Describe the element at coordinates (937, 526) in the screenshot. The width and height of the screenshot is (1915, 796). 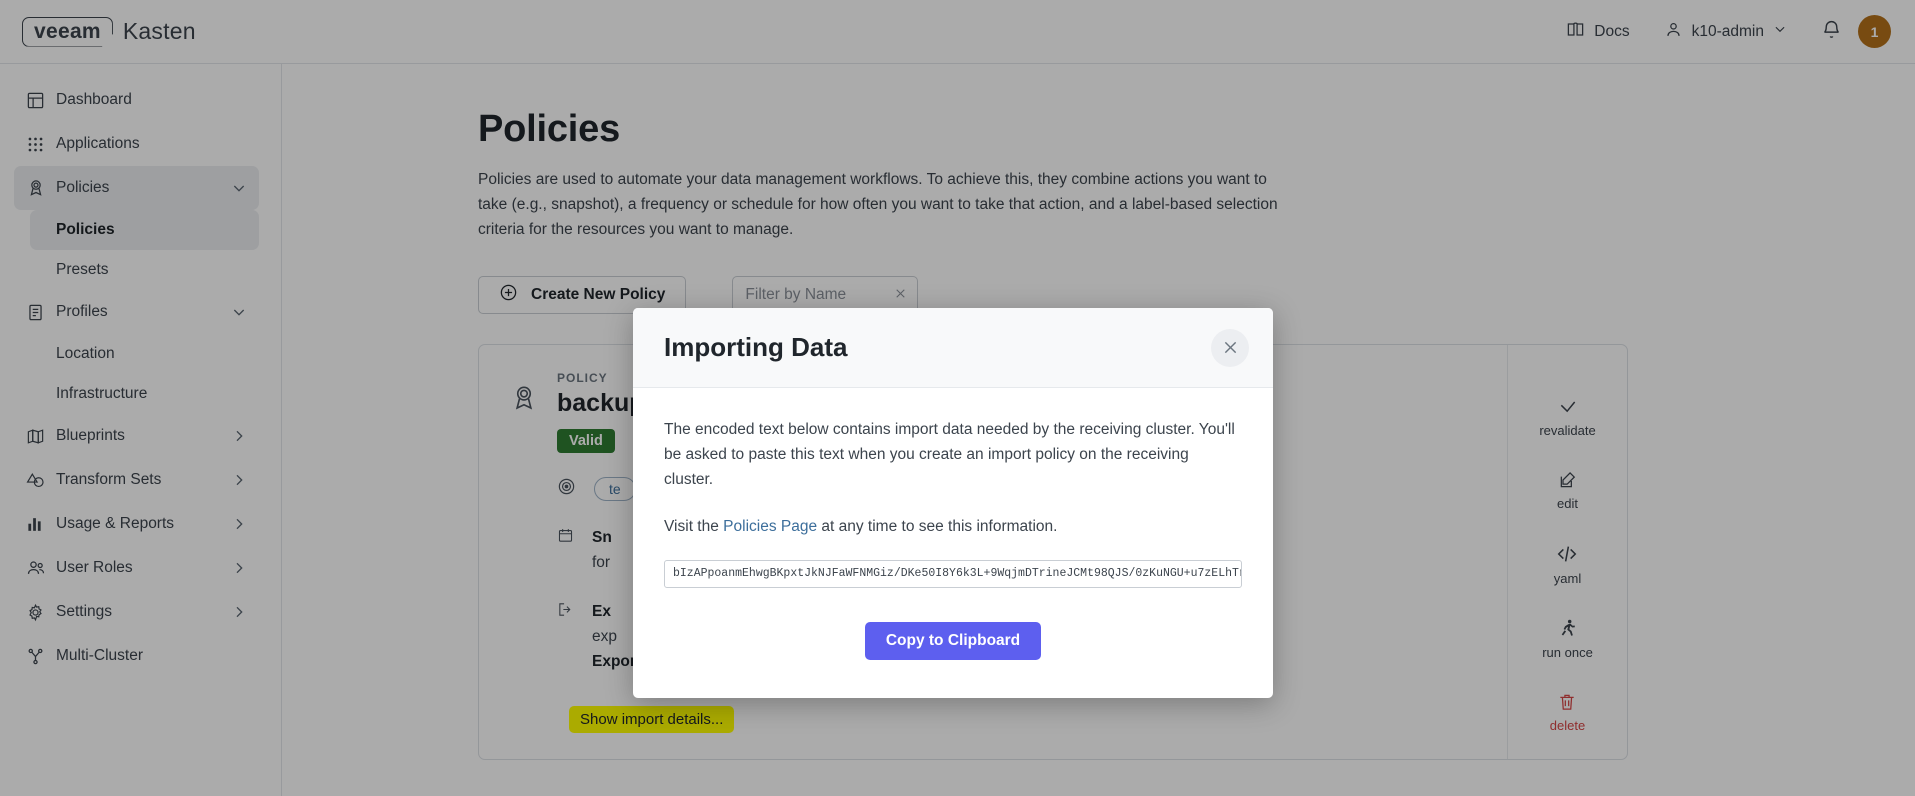
I see `modal-paragraph-2-post: at any time to see this information.` at that location.